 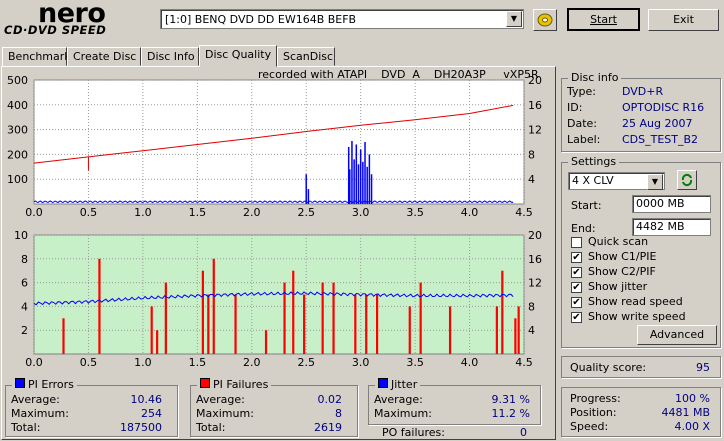 What do you see at coordinates (643, 91) in the screenshot?
I see `disc-type-value: DVD+R` at bounding box center [643, 91].